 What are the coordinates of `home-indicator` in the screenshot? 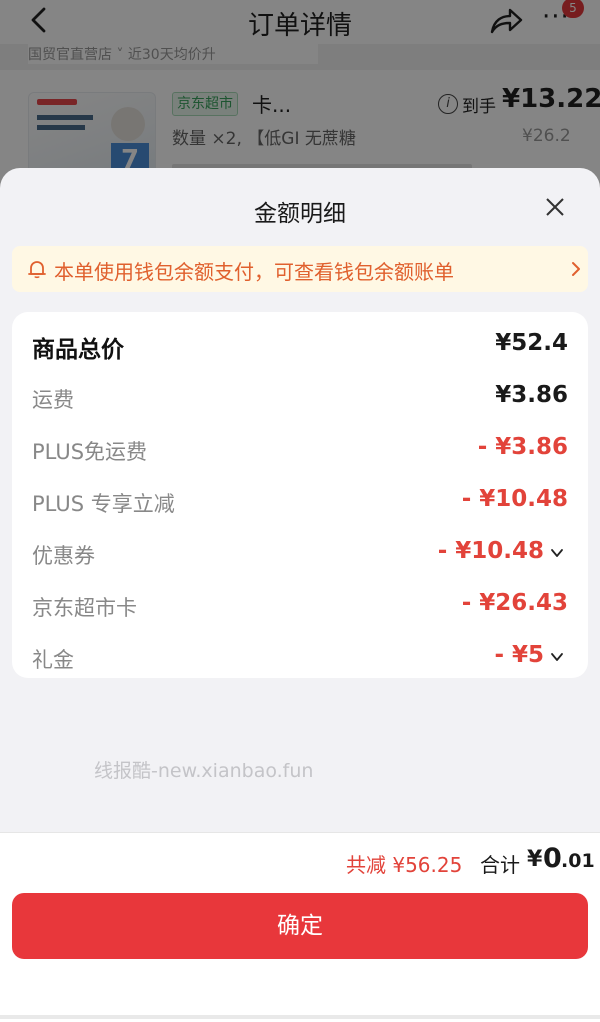 It's located at (300, 1017).